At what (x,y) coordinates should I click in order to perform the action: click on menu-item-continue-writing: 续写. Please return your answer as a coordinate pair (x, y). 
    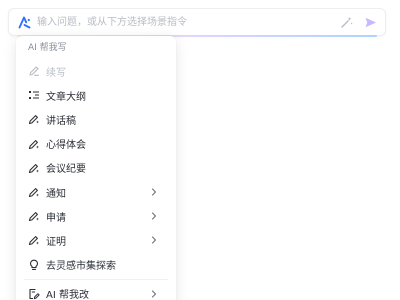
    Looking at the image, I should click on (96, 71).